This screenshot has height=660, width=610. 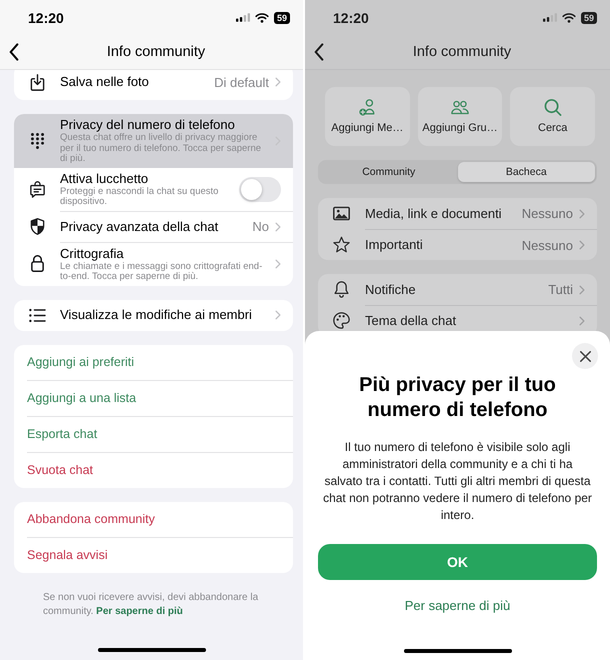 I want to click on menu-item: Aggiungi ai preferiti, so click(x=160, y=362).